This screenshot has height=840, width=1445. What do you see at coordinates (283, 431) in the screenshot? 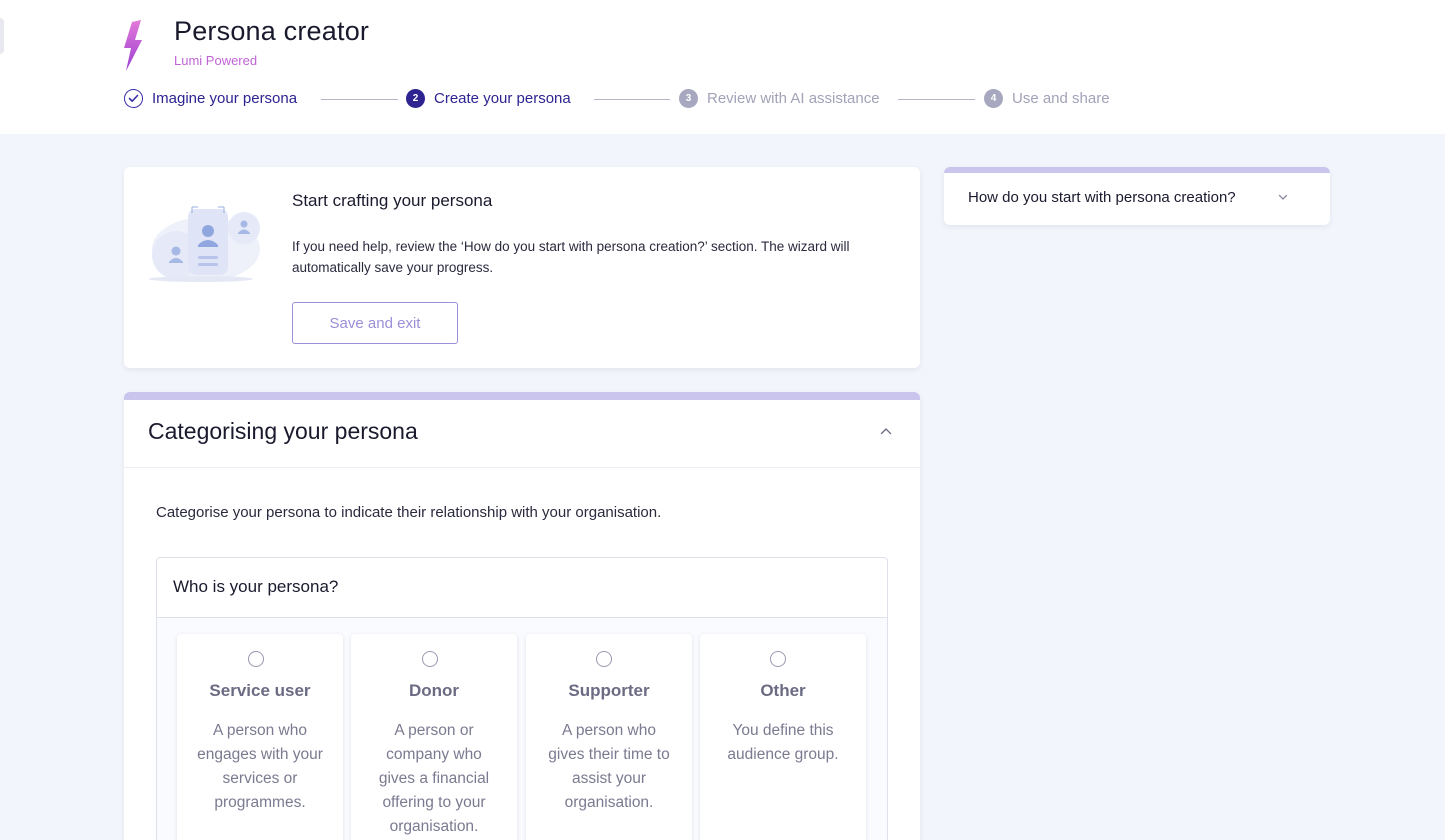
I see `section-title: Categorising your persona` at bounding box center [283, 431].